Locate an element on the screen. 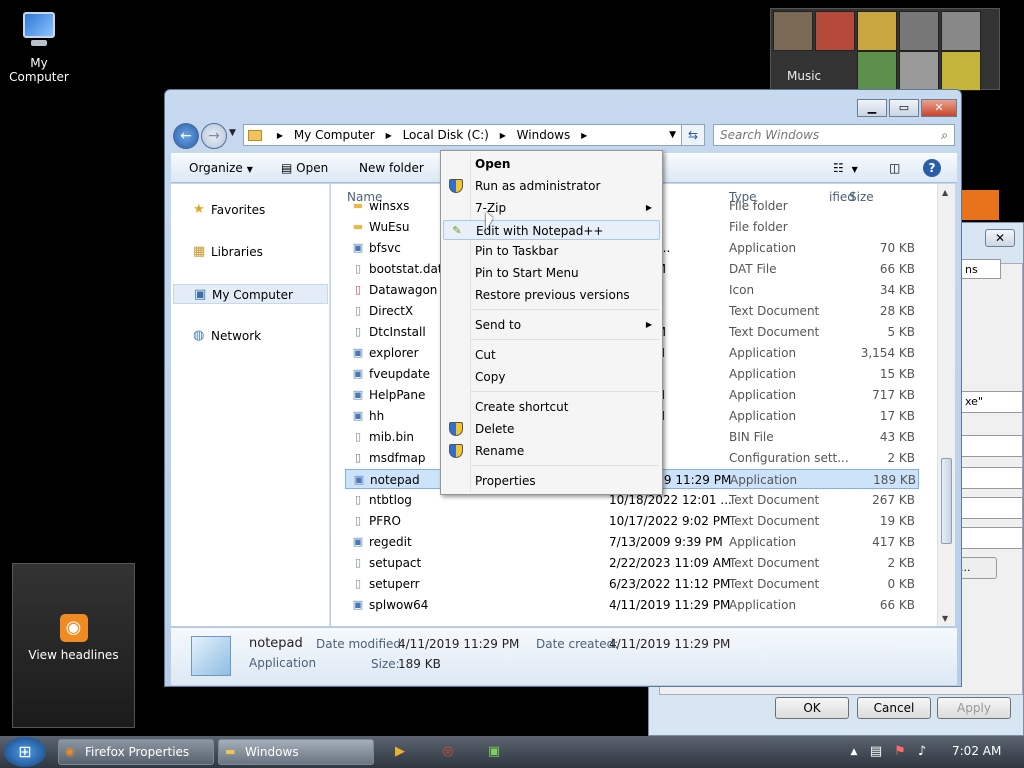  scroll-thumb is located at coordinates (946, 501).